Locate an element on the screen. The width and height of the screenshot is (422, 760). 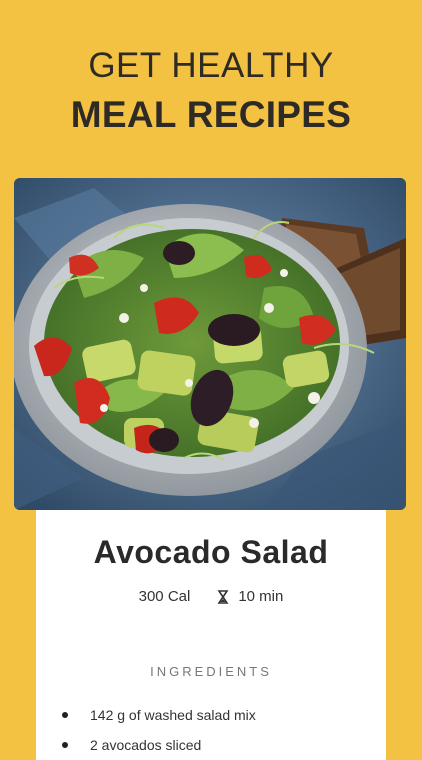
calories-value: 300 Cal is located at coordinates (164, 596).